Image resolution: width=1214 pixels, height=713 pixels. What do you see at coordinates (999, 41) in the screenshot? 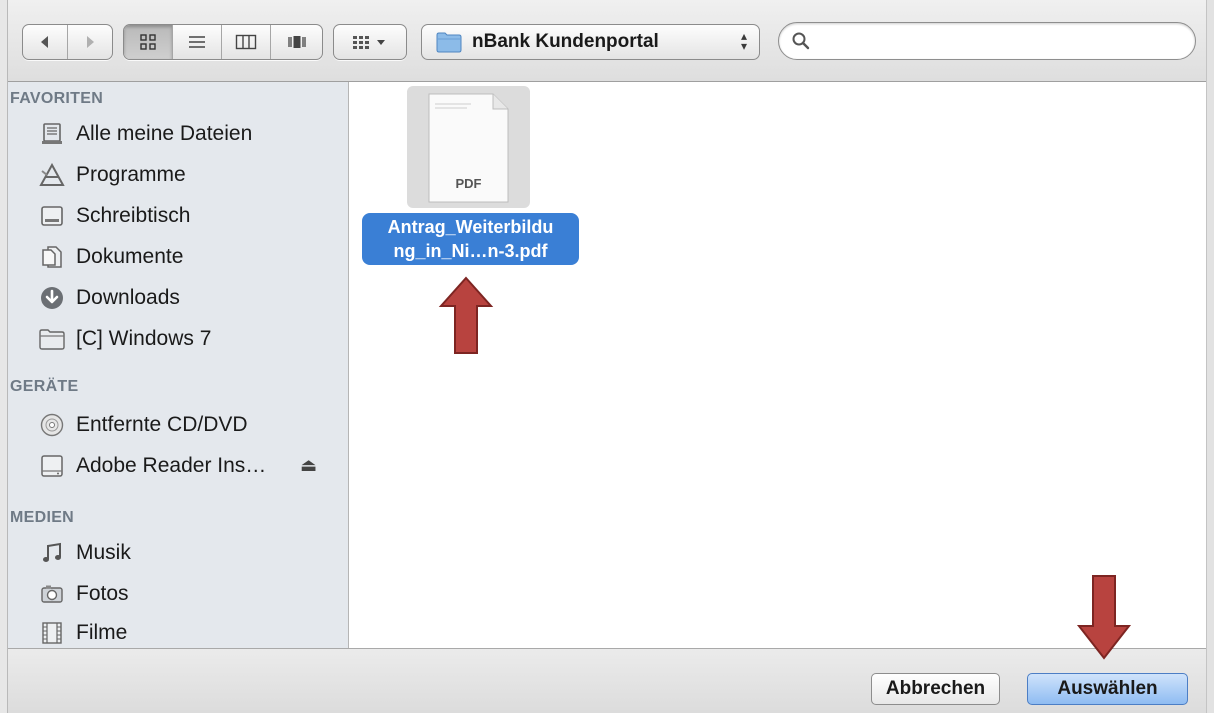
I see `search-input` at bounding box center [999, 41].